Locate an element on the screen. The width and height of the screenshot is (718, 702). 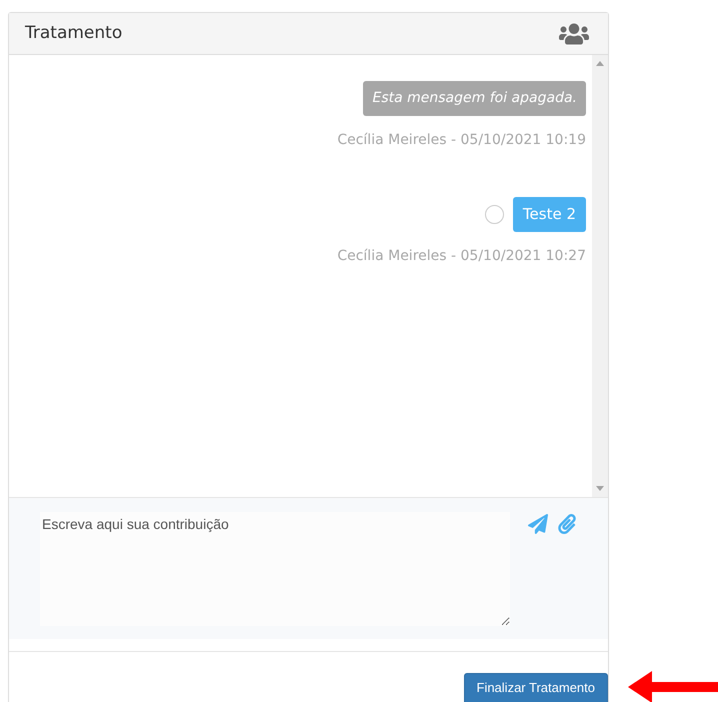
scrollbar is located at coordinates (600, 276).